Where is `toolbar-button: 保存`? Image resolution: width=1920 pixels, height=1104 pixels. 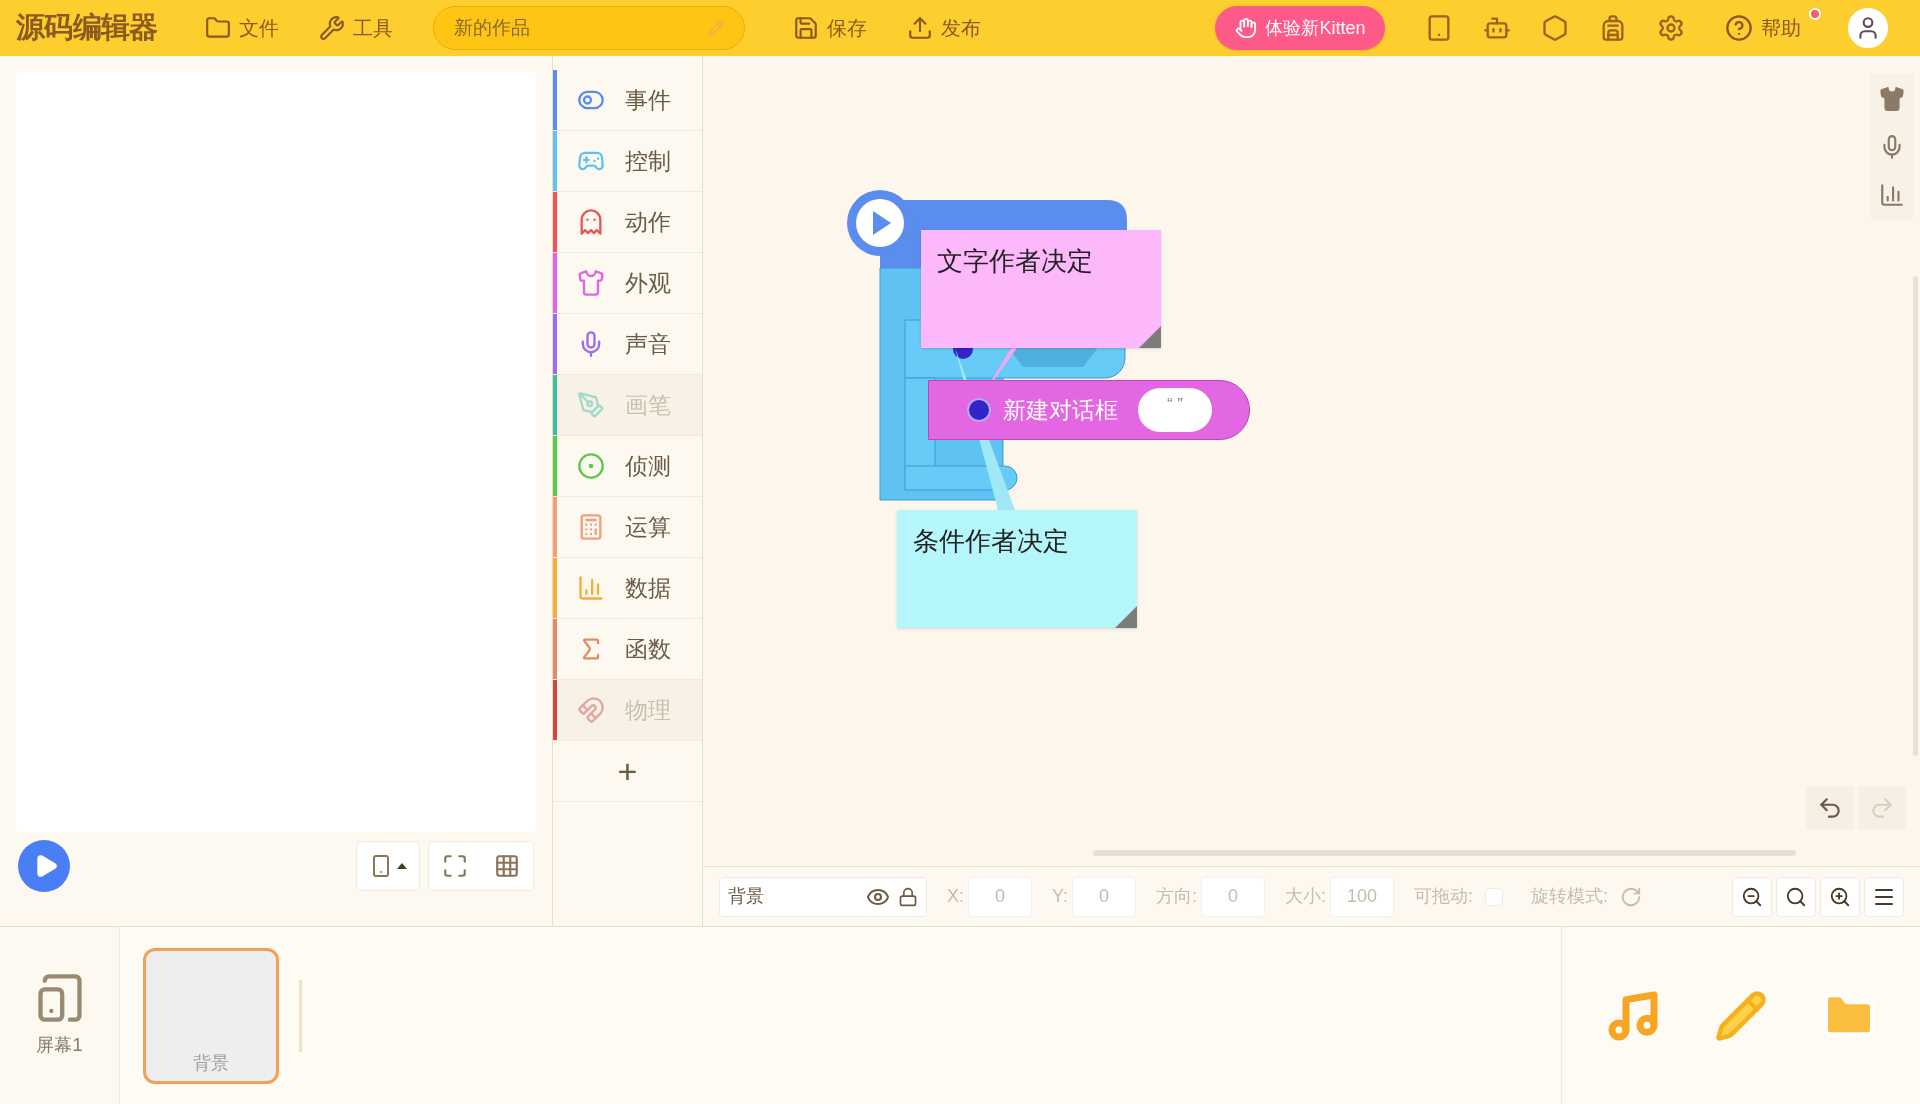
toolbar-button: 保存 is located at coordinates (830, 28).